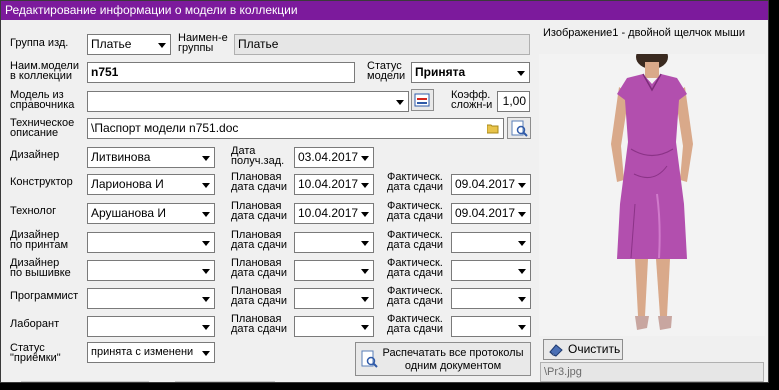 The width and height of the screenshot is (779, 390). Describe the element at coordinates (129, 213) in the screenshot. I see `role-value: Арушанова И` at that location.